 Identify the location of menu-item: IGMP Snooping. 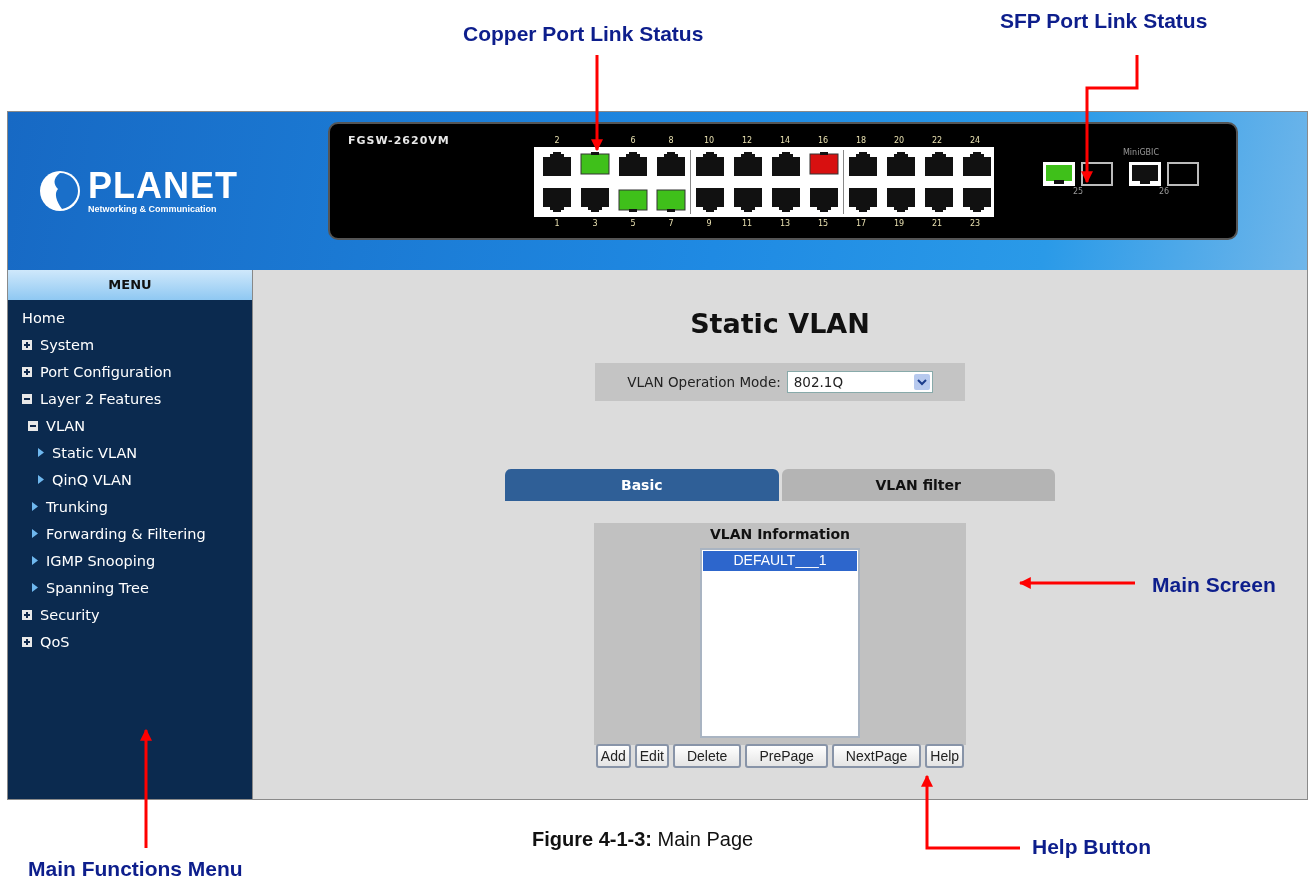
(101, 560).